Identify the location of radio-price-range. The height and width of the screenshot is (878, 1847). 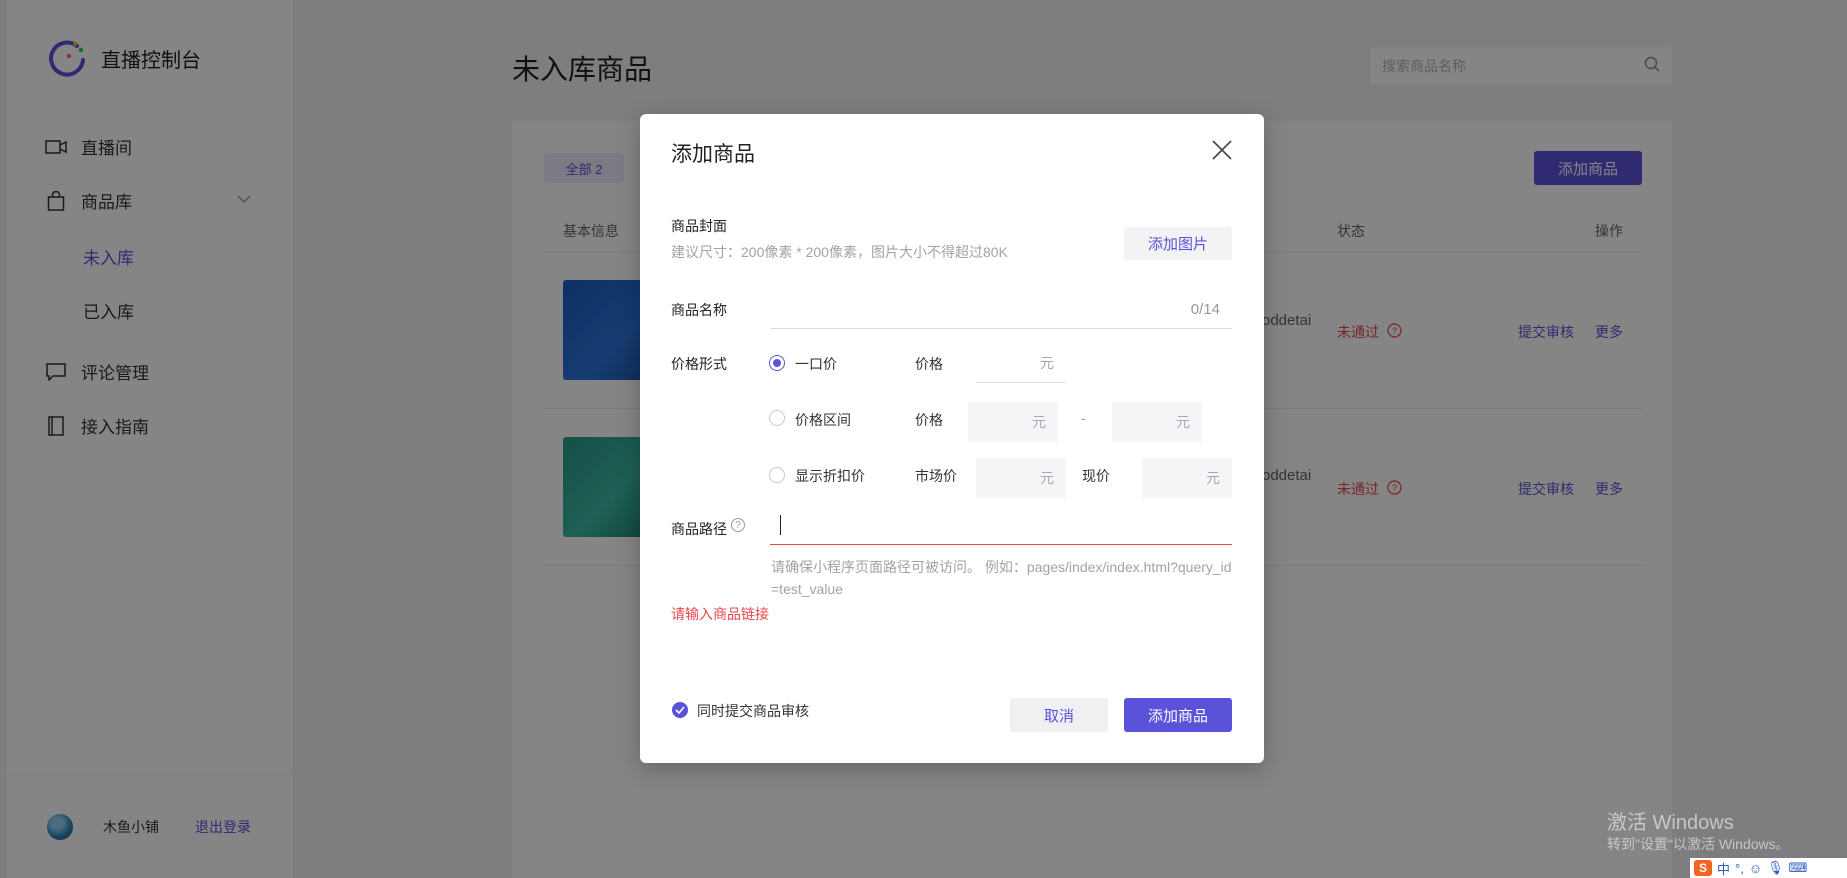
(777, 418).